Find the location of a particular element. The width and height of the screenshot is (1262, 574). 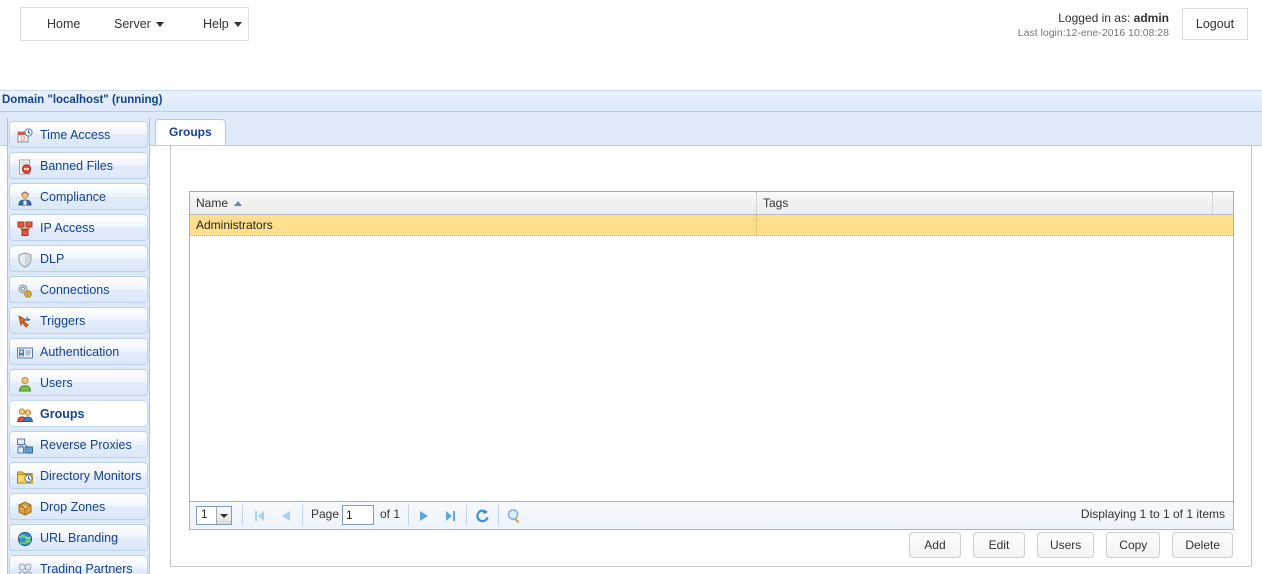

nav-home-label: Home is located at coordinates (64, 24).